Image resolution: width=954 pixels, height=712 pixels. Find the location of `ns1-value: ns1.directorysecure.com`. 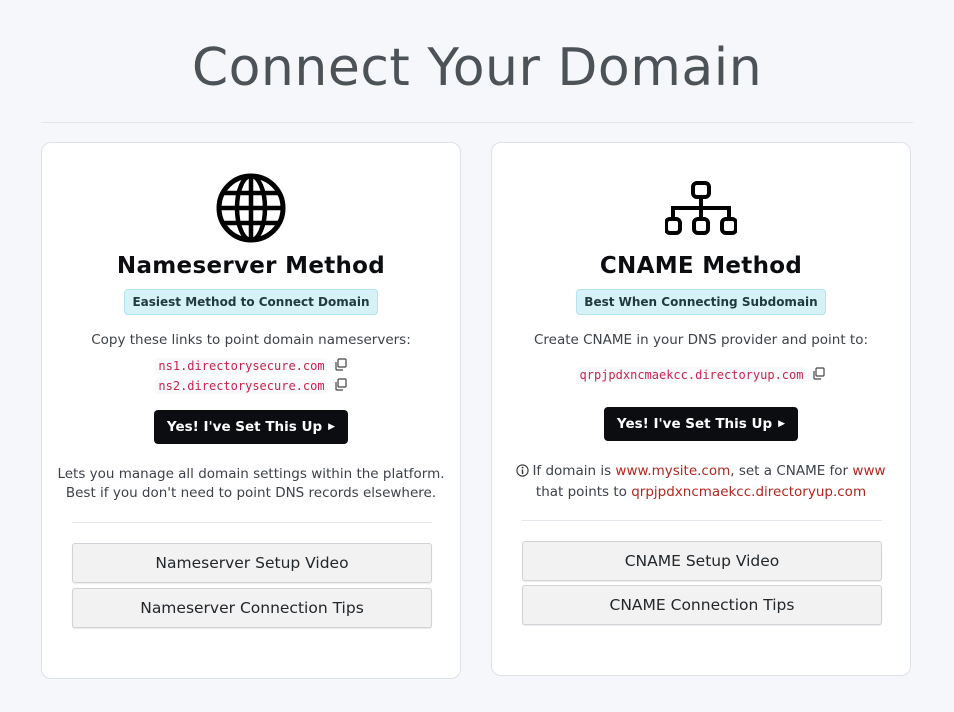

ns1-value: ns1.directorysecure.com is located at coordinates (241, 365).